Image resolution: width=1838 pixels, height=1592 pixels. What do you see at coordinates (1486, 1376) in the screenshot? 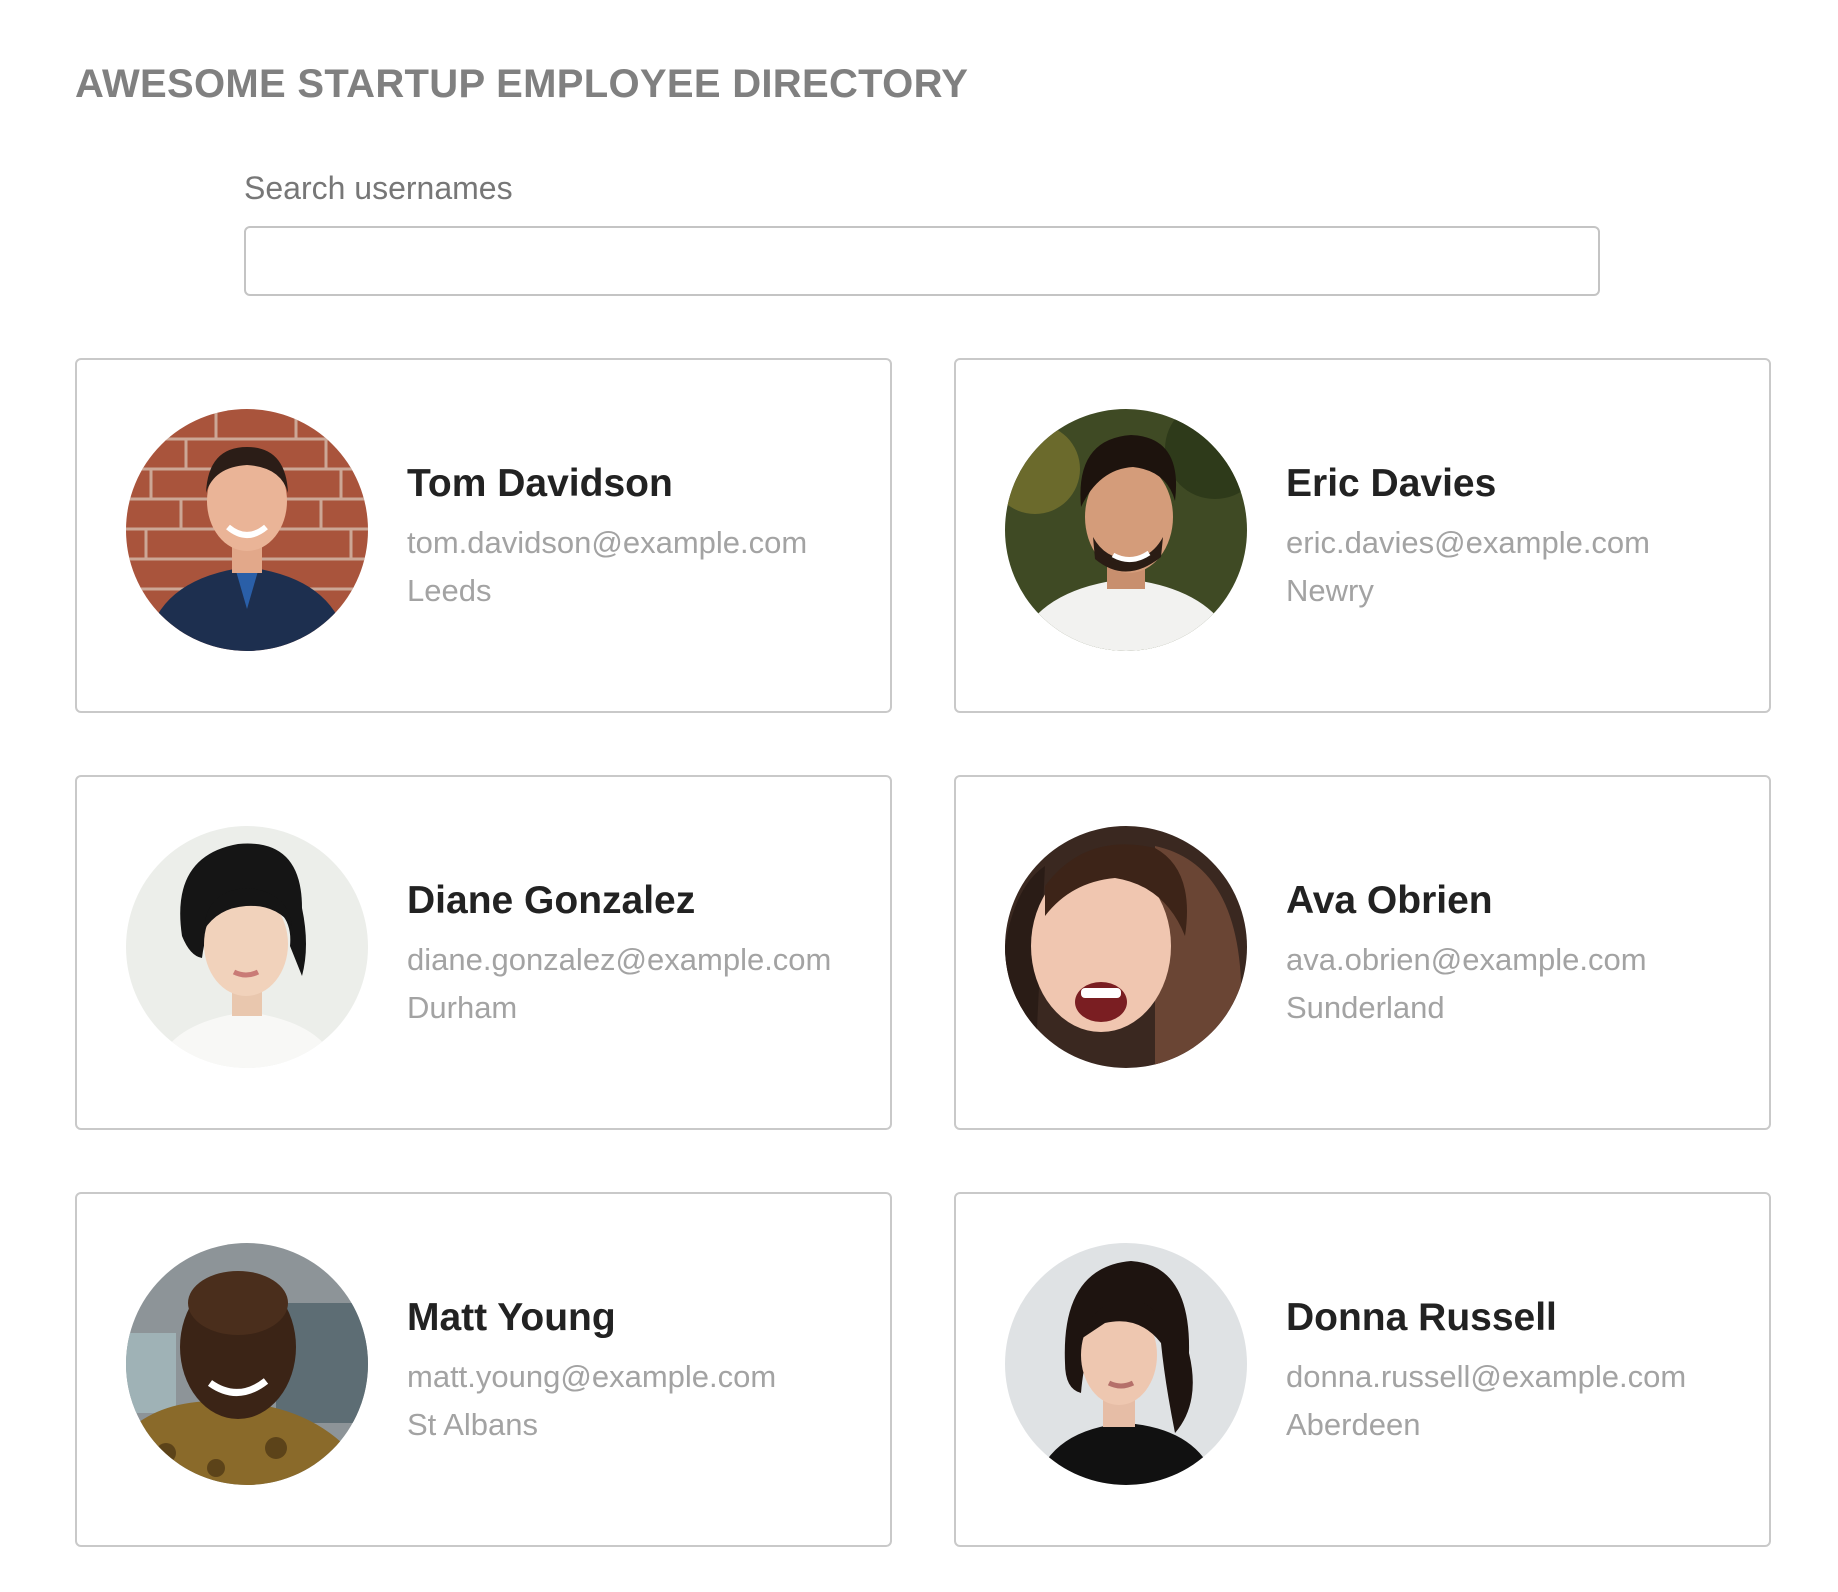
I see `employee-email: donna.russell@example.com` at bounding box center [1486, 1376].